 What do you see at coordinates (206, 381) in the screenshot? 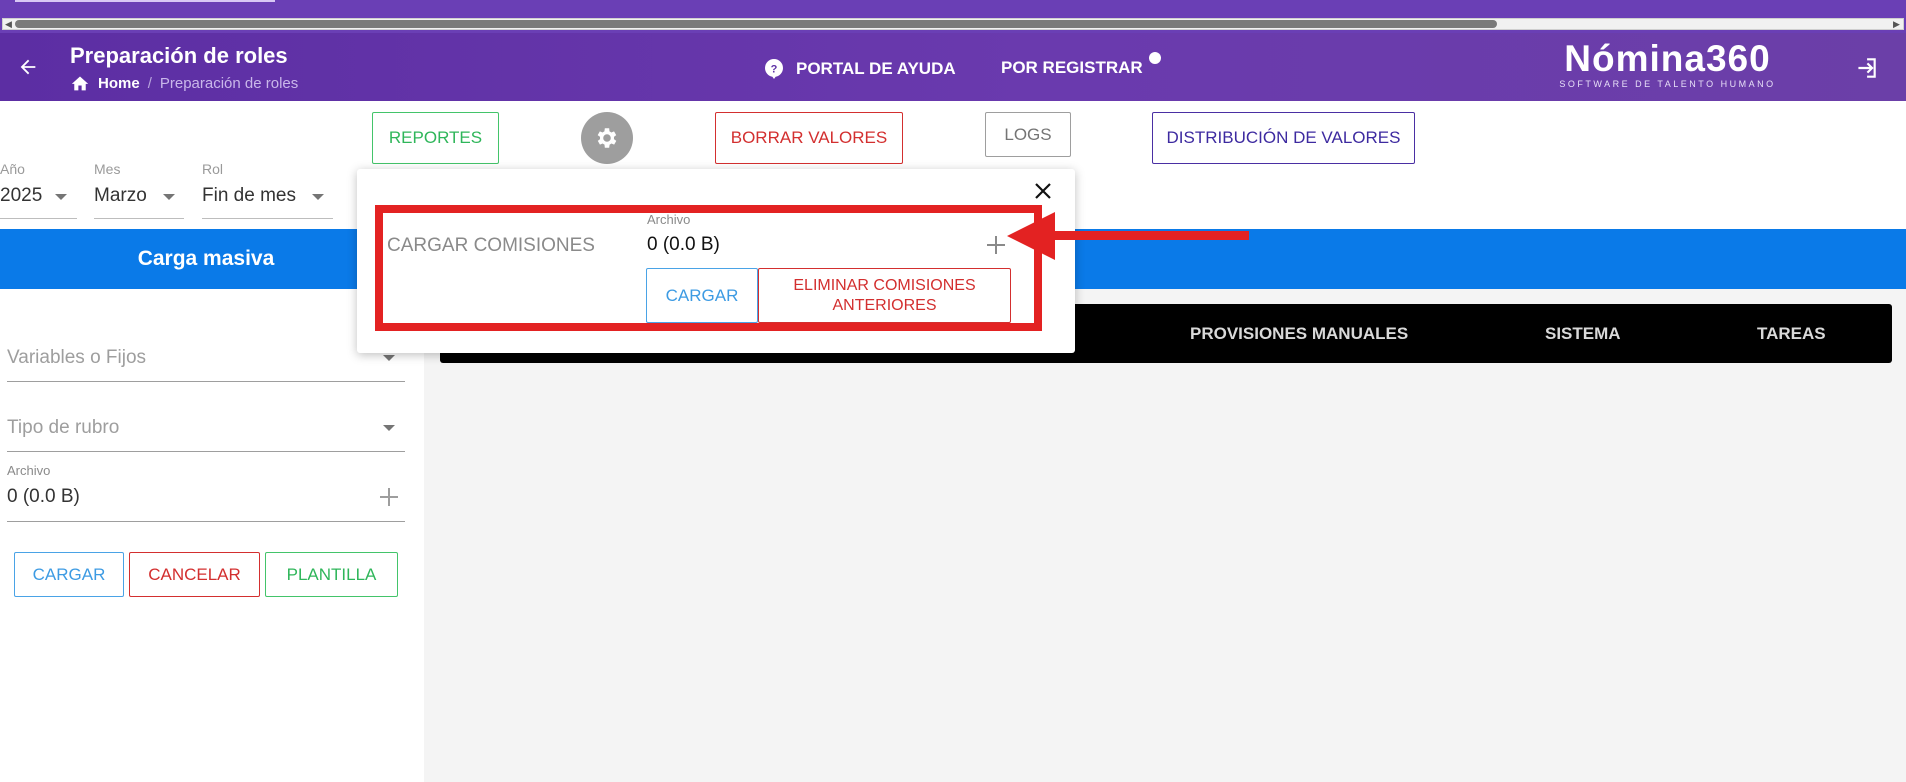
I see `variables-underline` at bounding box center [206, 381].